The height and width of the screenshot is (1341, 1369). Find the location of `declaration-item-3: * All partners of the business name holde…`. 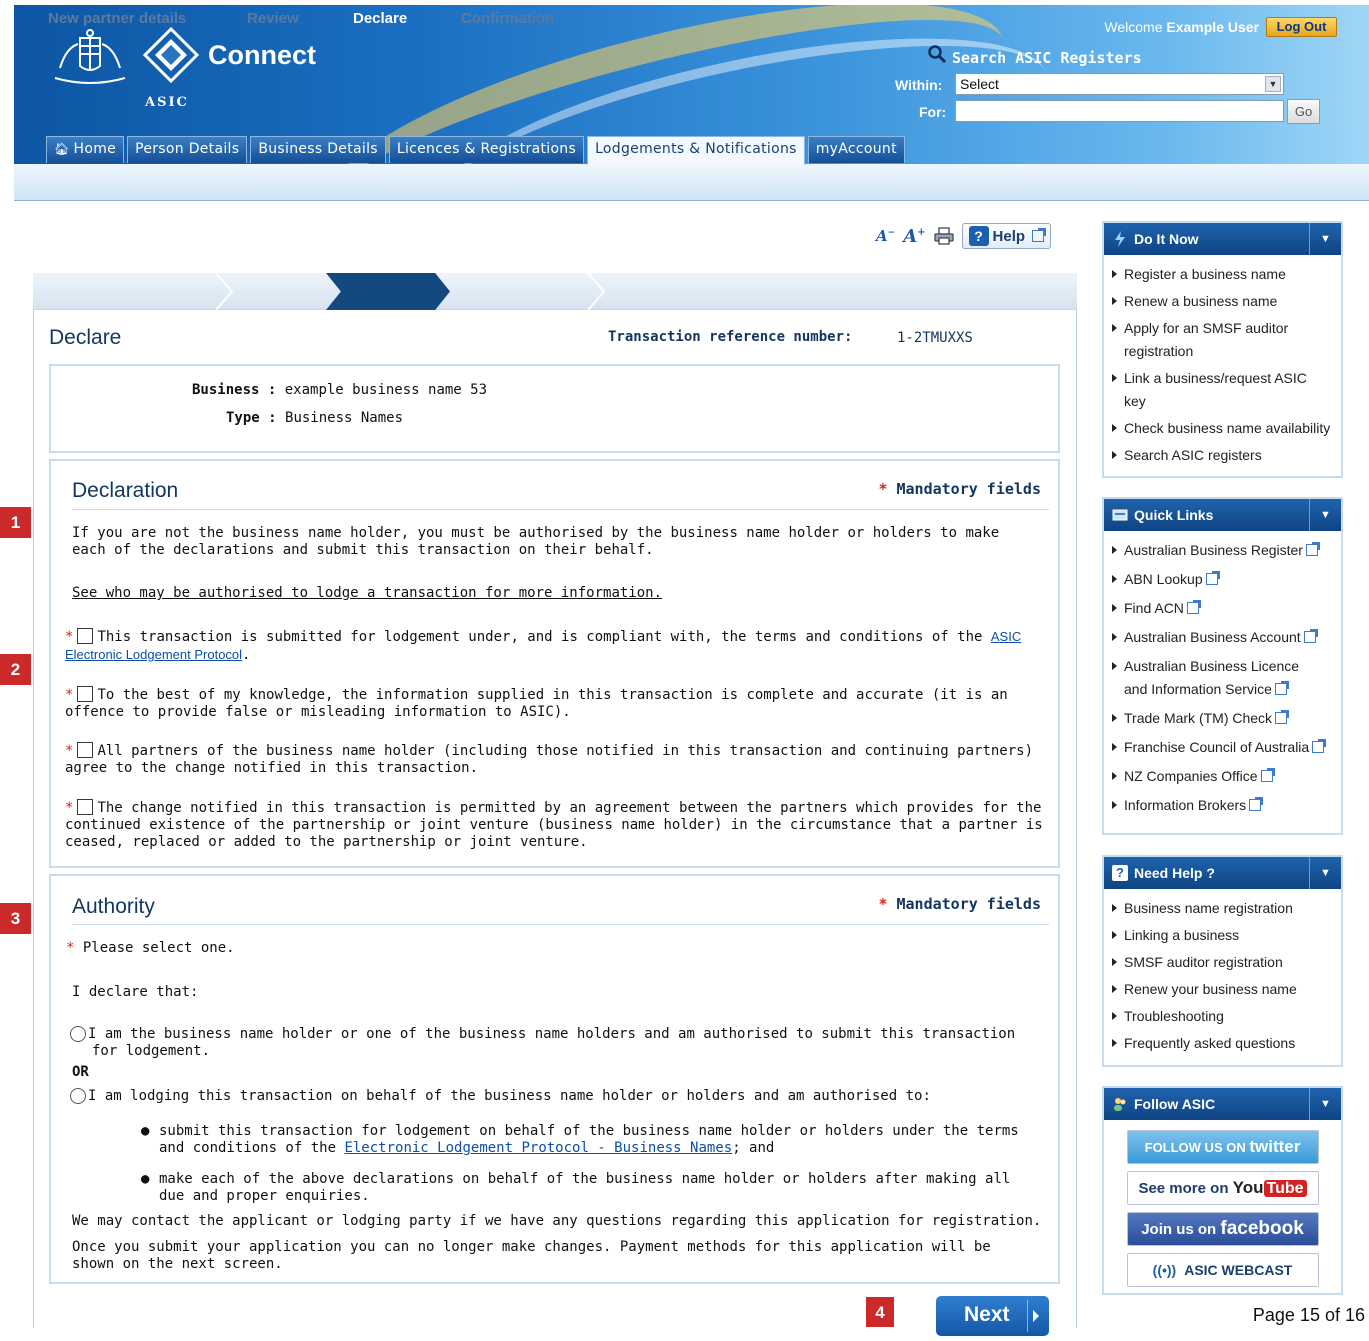

declaration-item-3: * All partners of the business name holde… is located at coordinates (549, 759).